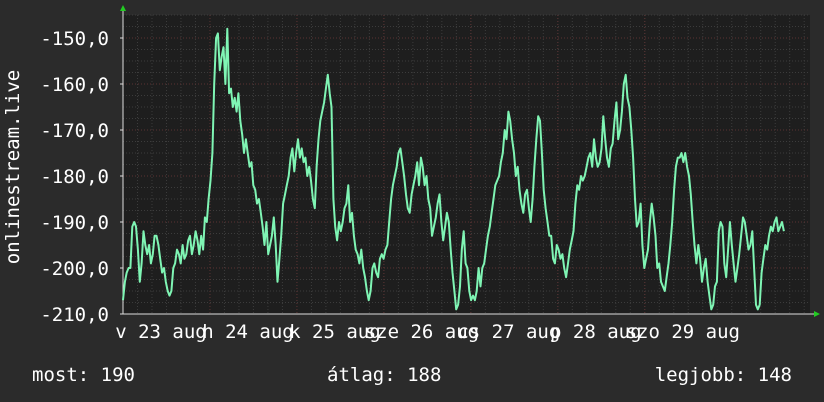 The height and width of the screenshot is (402, 824). I want to click on legend-best: legjobb: 148, so click(723, 375).